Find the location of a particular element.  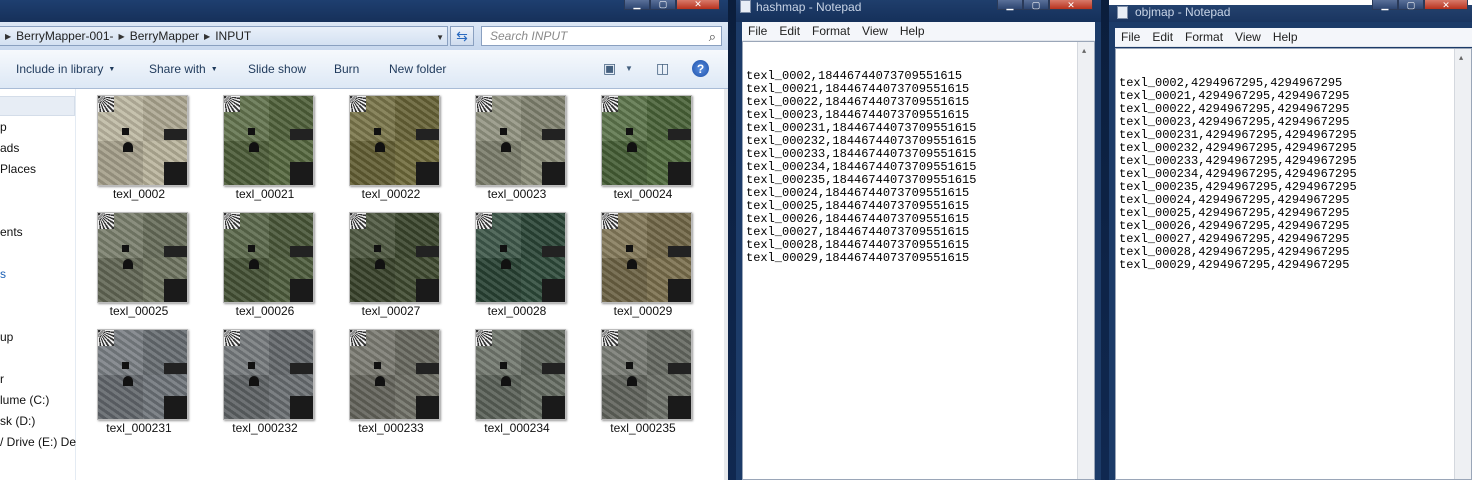

file-item: texl_000232 is located at coordinates (265, 380).